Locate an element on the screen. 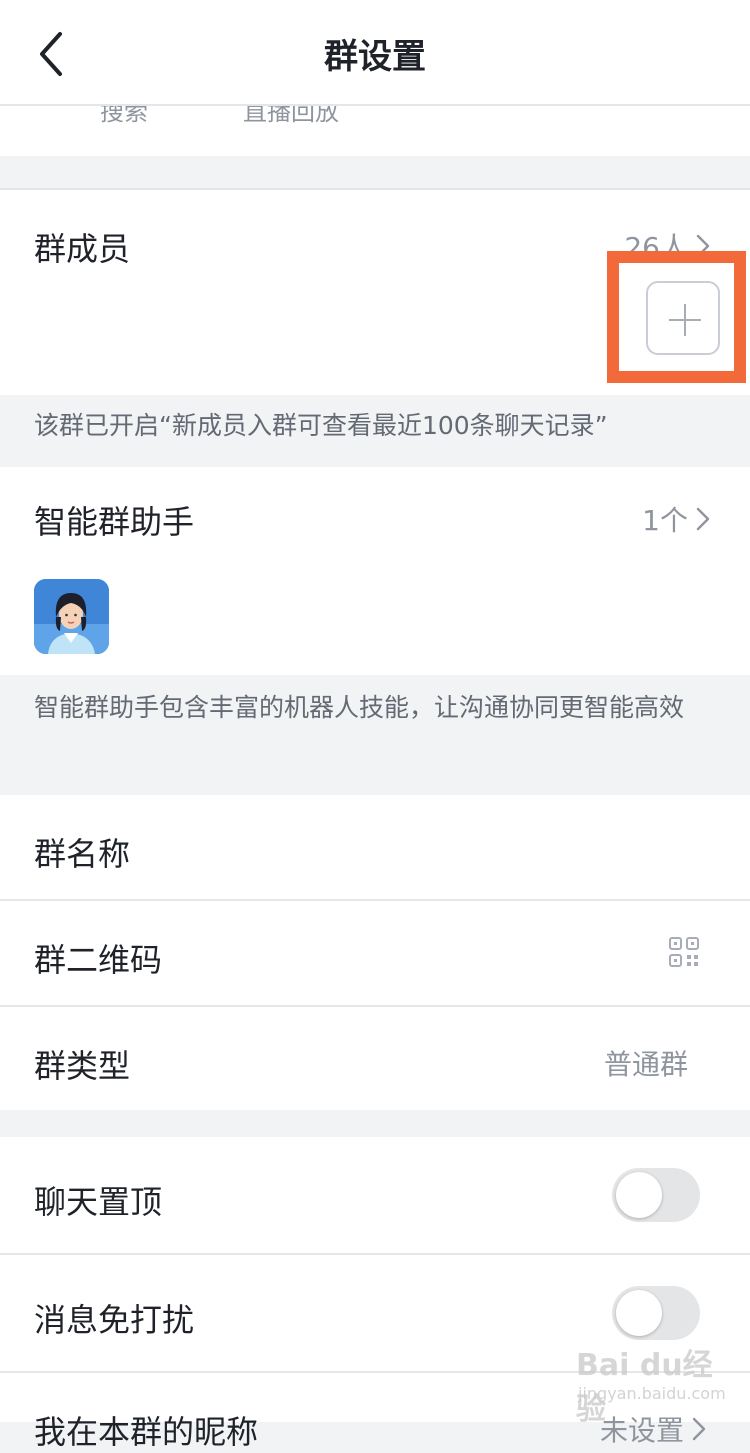 The image size is (750, 1453). members-label: 群成员 is located at coordinates (82, 249).